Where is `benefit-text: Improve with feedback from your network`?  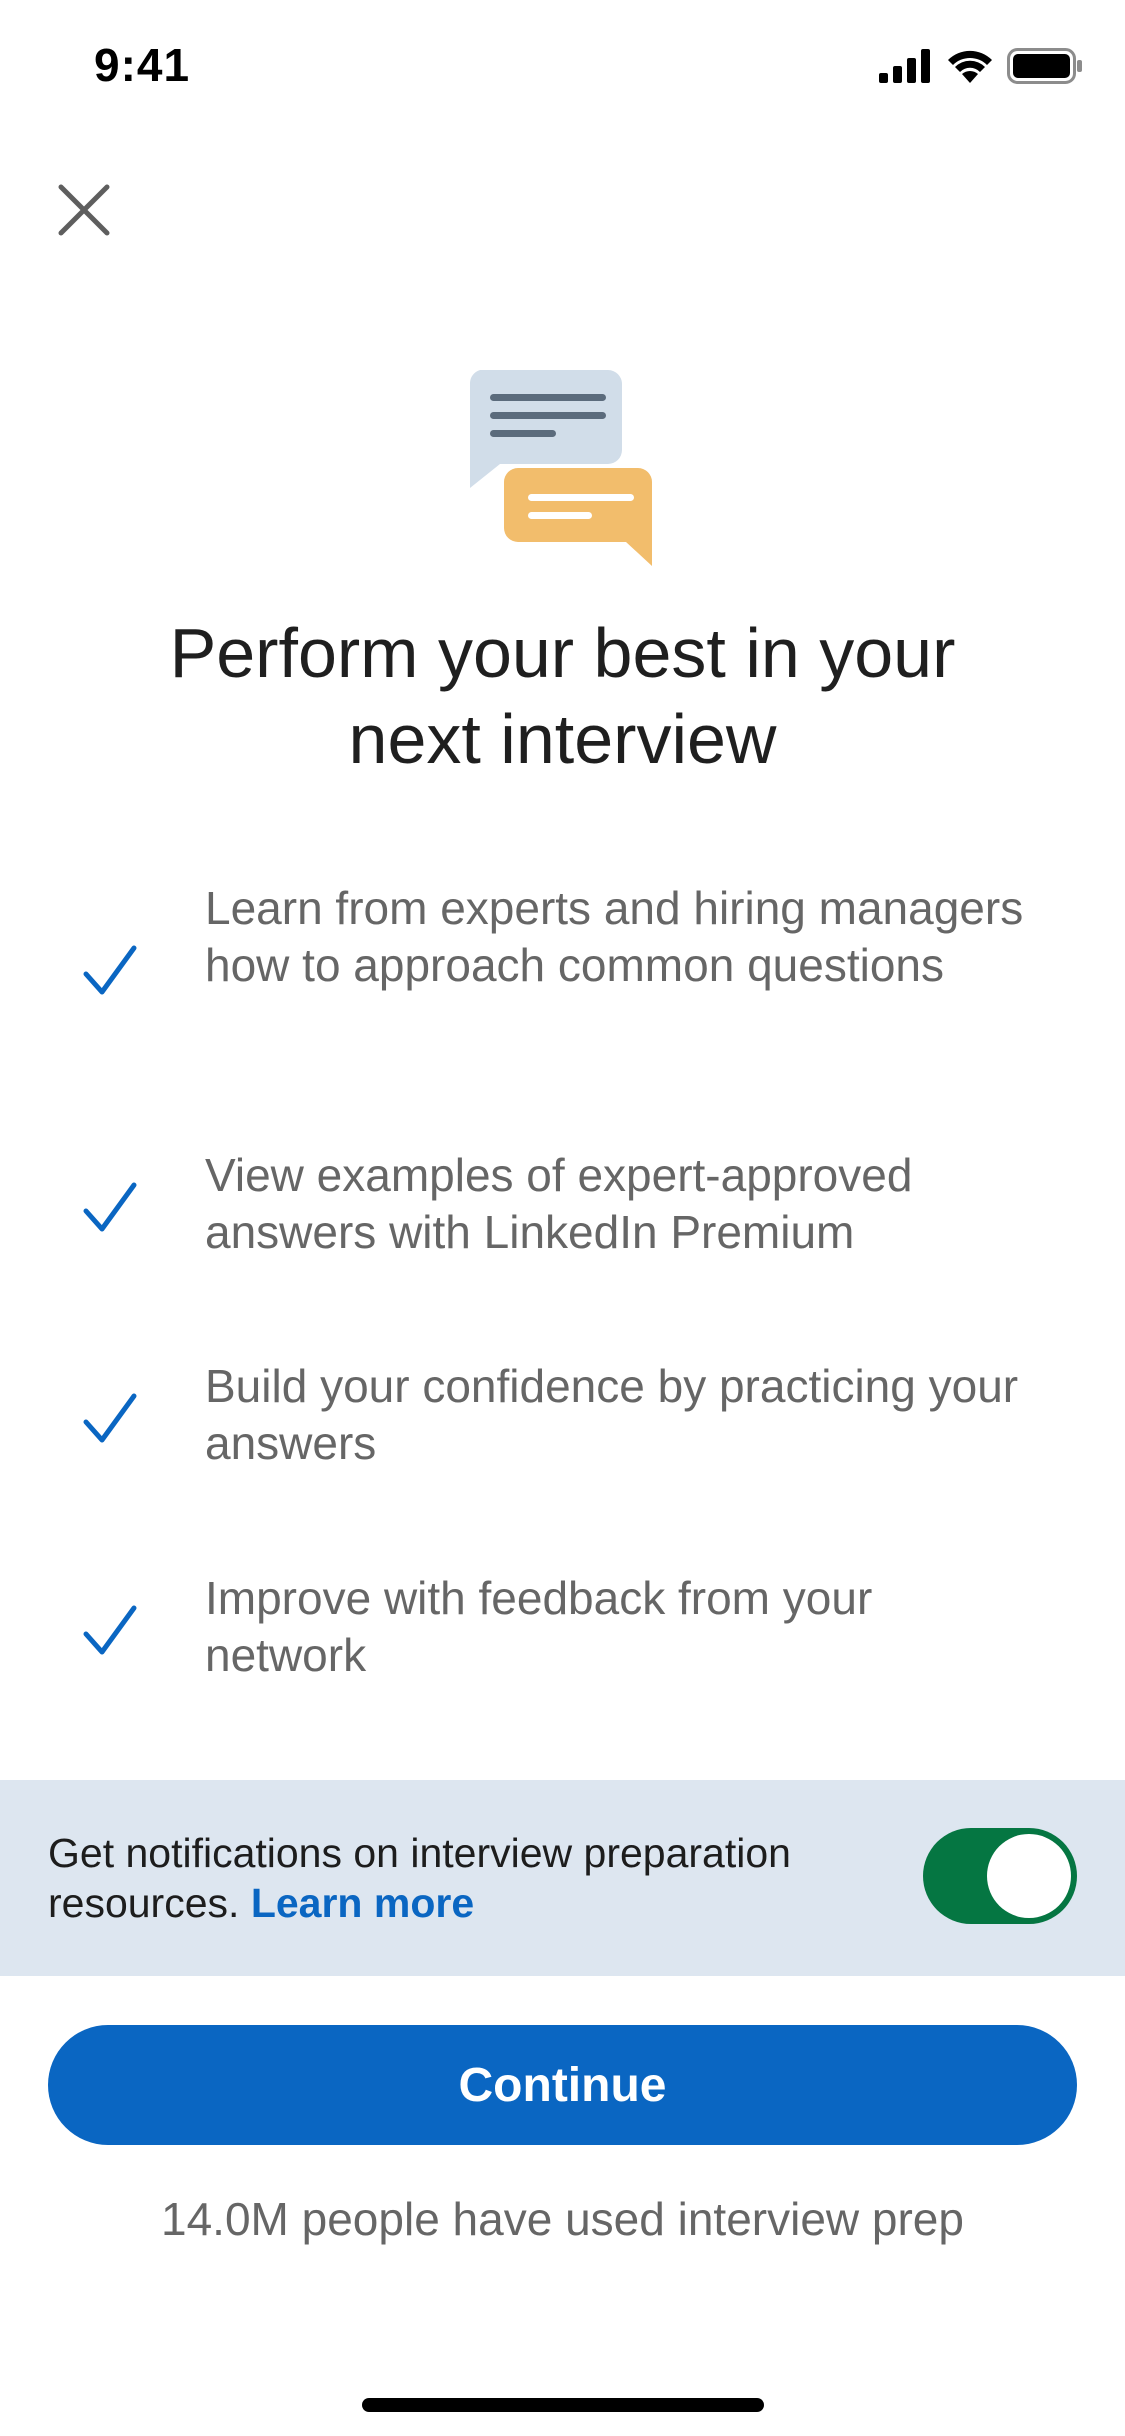 benefit-text: Improve with feedback from your network is located at coordinates (539, 1626).